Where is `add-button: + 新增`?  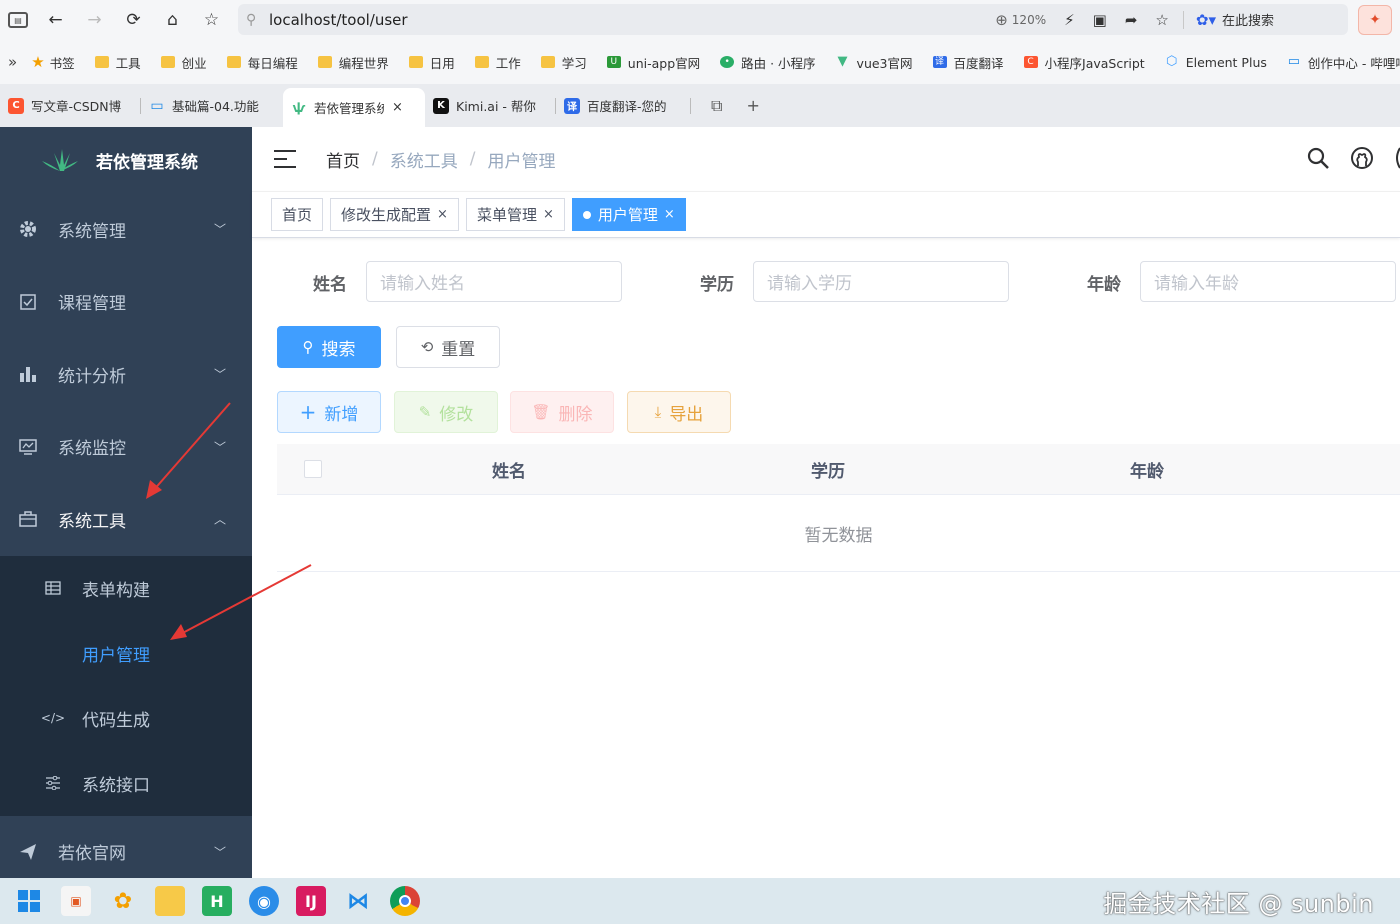 add-button: + 新增 is located at coordinates (329, 412).